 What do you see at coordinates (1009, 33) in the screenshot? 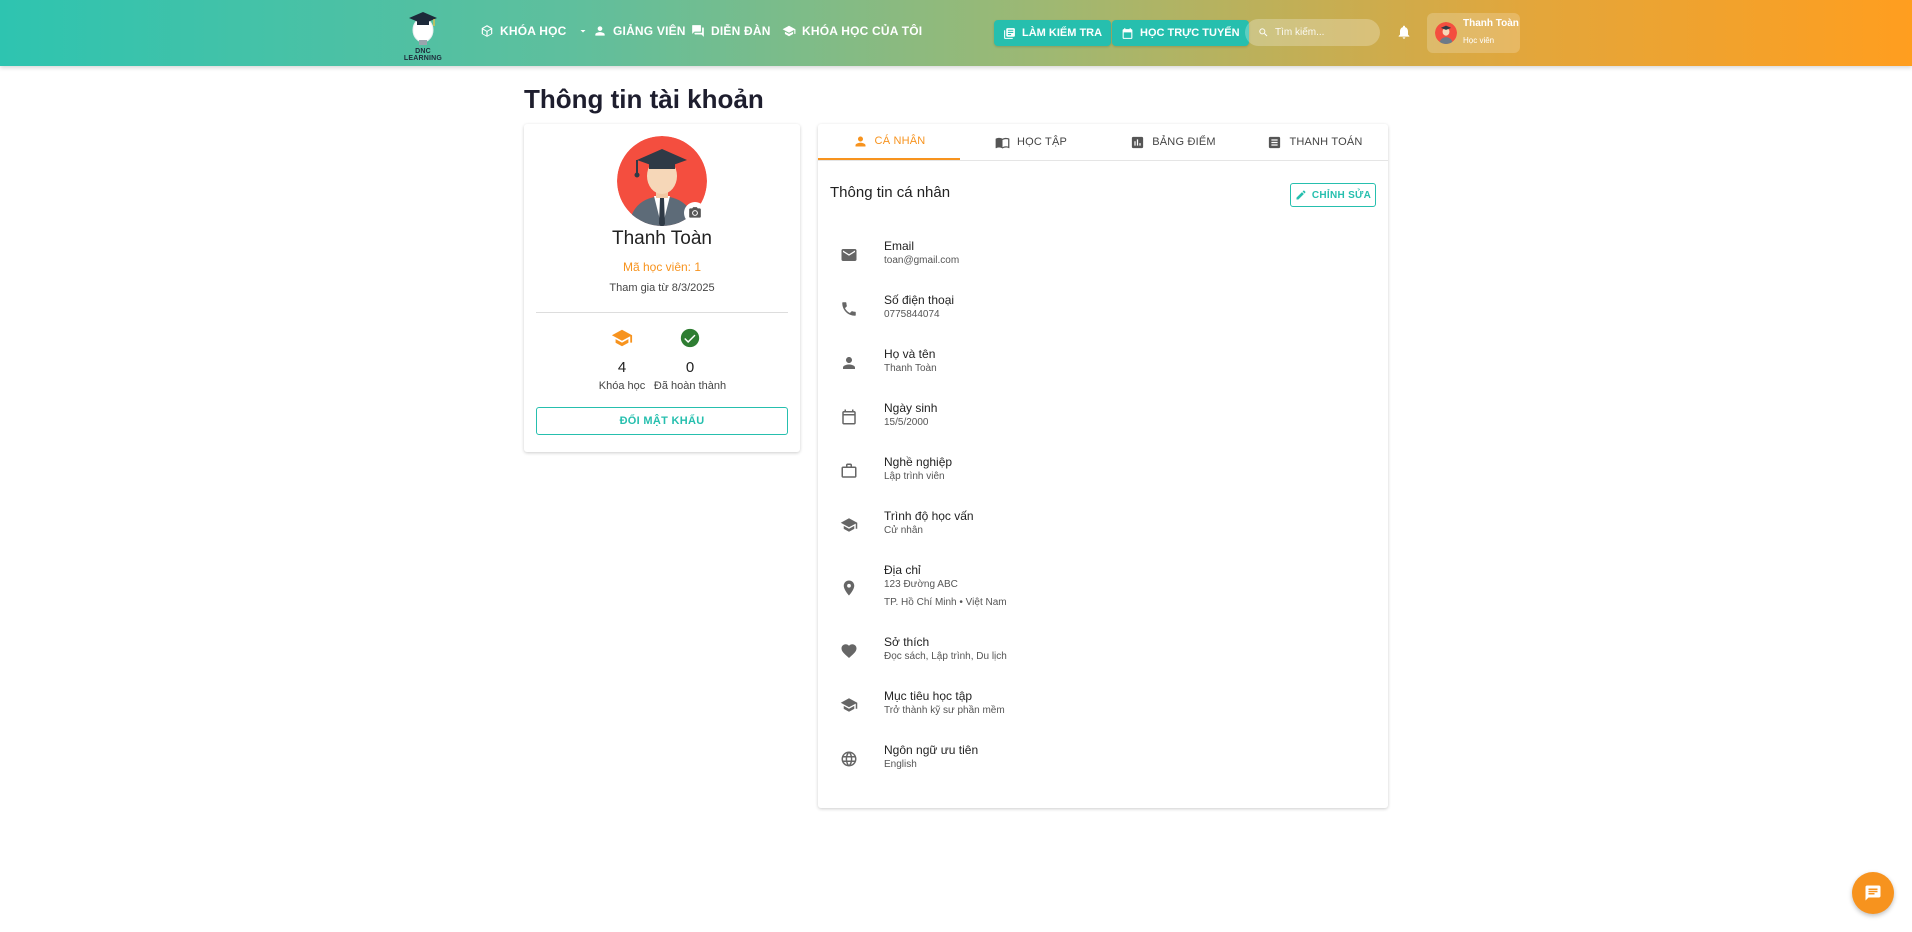
I see `quiz-icon` at bounding box center [1009, 33].